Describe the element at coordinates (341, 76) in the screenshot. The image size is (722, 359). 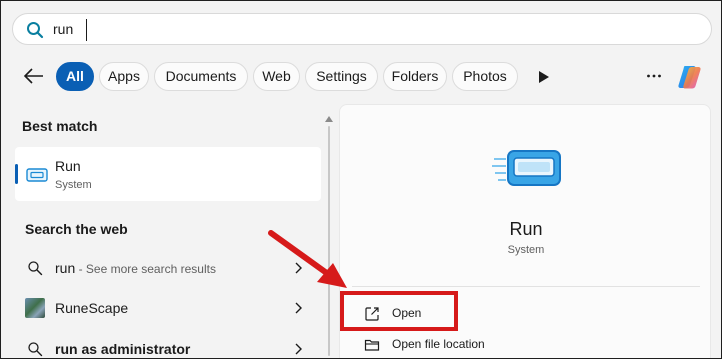
I see `filter-settings: Settings` at that location.